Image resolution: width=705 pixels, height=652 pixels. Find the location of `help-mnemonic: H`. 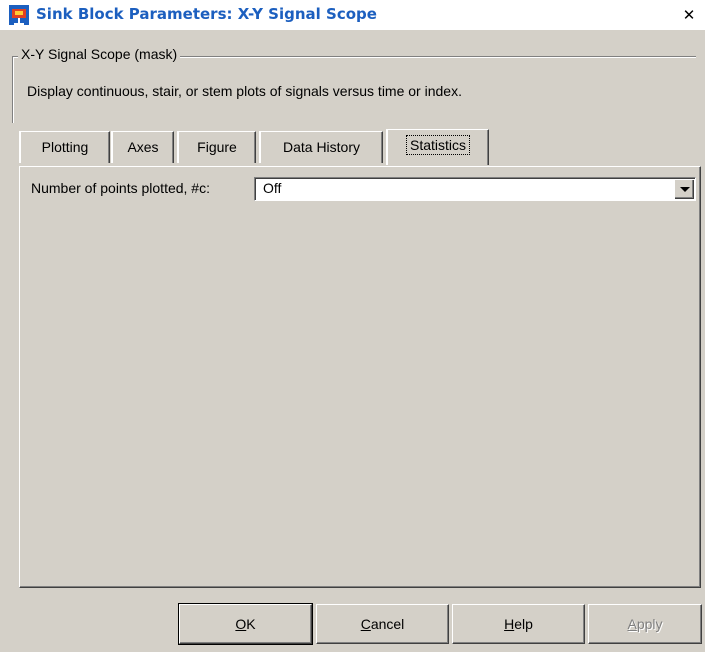

help-mnemonic: H is located at coordinates (509, 624).